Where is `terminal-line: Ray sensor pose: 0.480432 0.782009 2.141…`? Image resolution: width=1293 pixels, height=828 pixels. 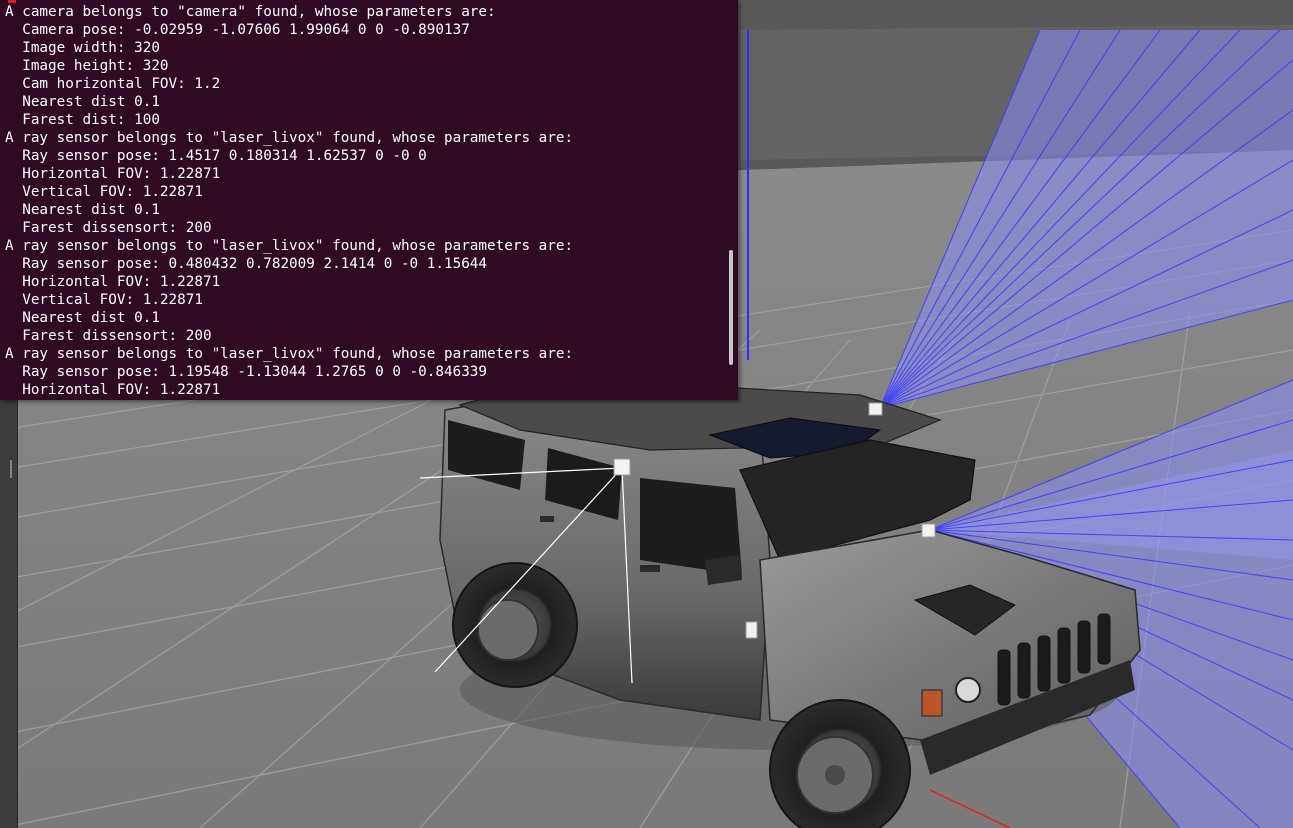
terminal-line: Ray sensor pose: 0.480432 0.782009 2.141… is located at coordinates (246, 264).